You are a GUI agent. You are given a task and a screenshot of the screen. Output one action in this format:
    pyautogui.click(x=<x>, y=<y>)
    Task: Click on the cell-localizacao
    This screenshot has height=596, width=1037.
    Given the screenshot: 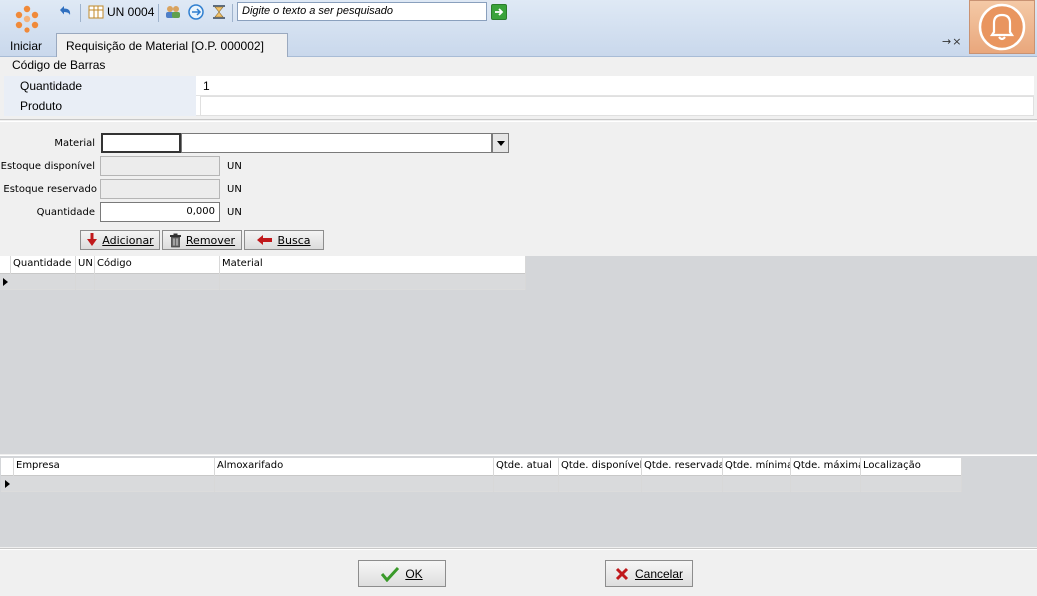 What is the action you would take?
    pyautogui.click(x=911, y=484)
    